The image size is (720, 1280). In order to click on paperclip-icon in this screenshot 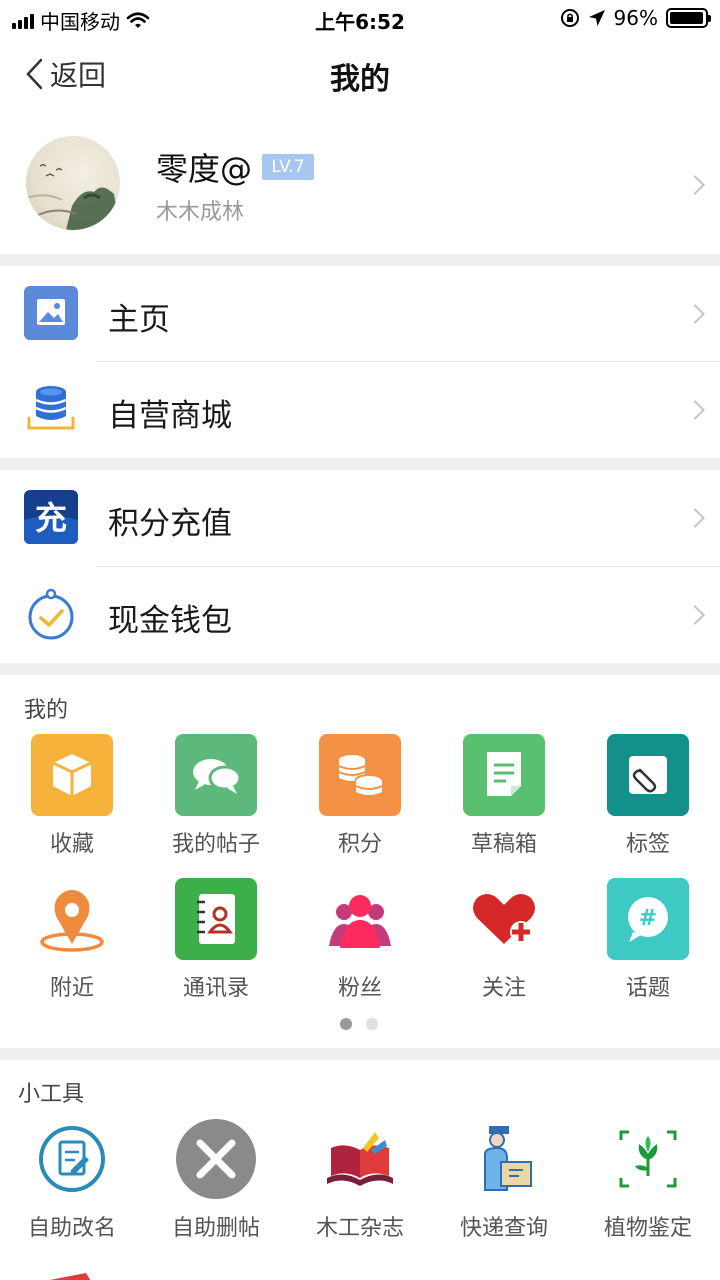, I will do `click(648, 775)`.